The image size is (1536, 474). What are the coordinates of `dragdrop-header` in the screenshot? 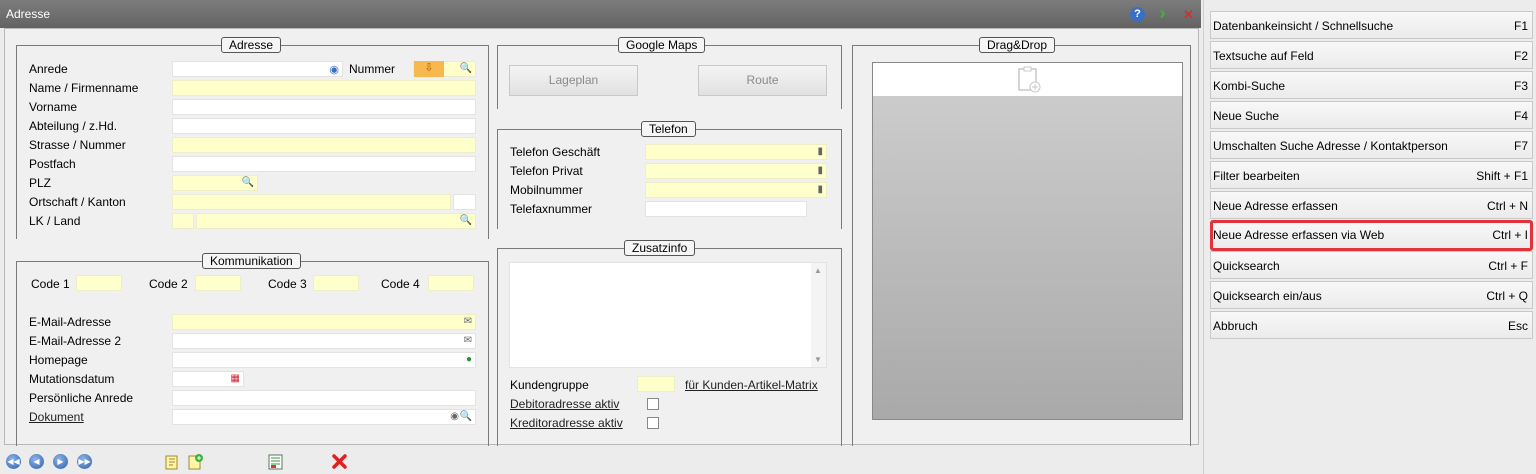 It's located at (1027, 79).